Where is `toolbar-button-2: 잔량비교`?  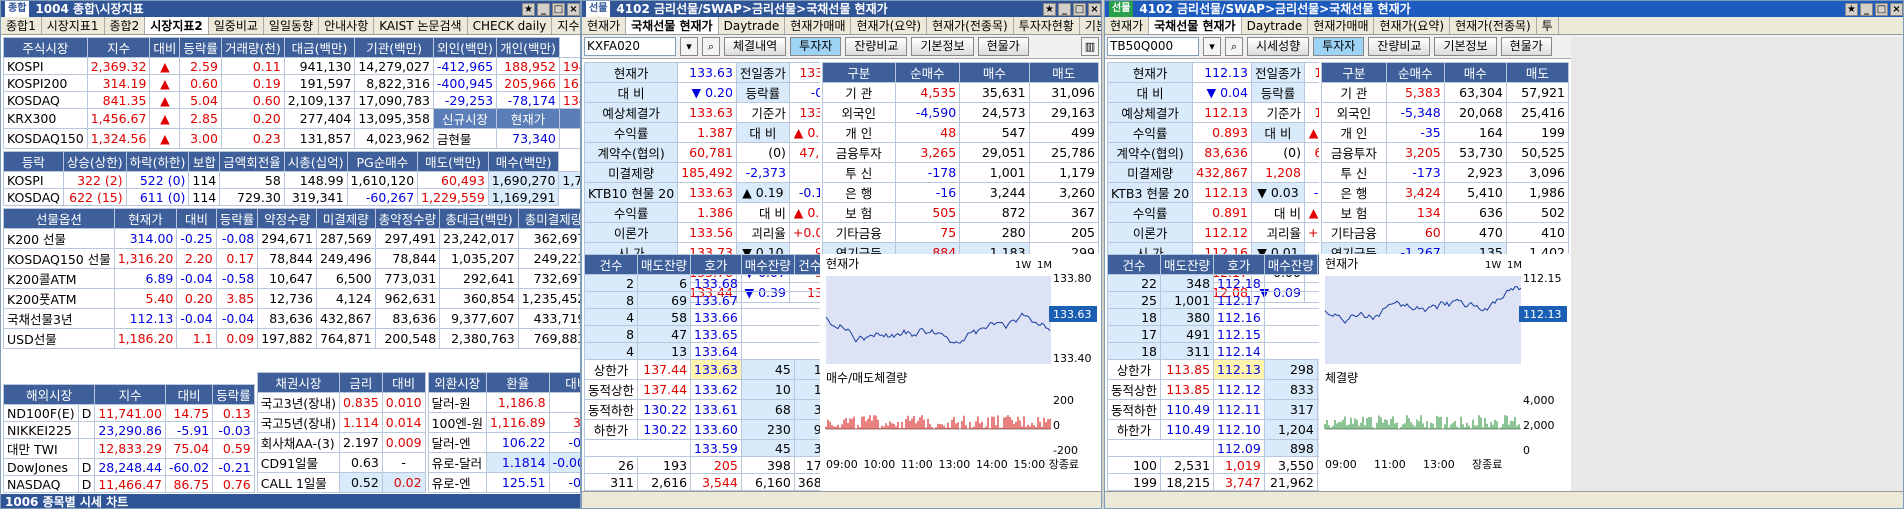 toolbar-button-2: 잔량비교 is located at coordinates (1399, 46).